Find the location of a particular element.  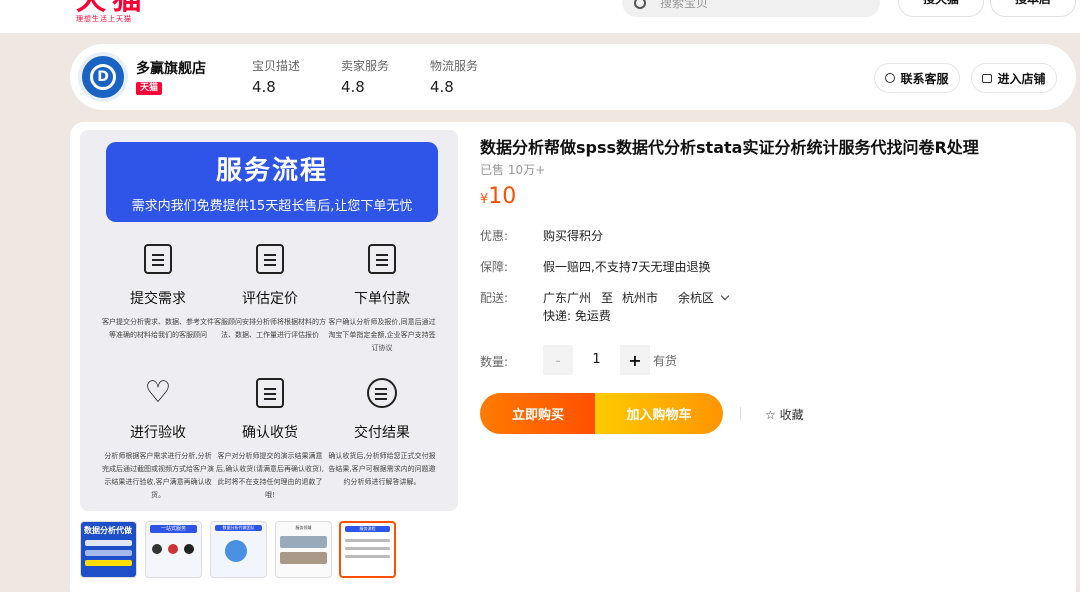

chat-icon is located at coordinates (890, 78).